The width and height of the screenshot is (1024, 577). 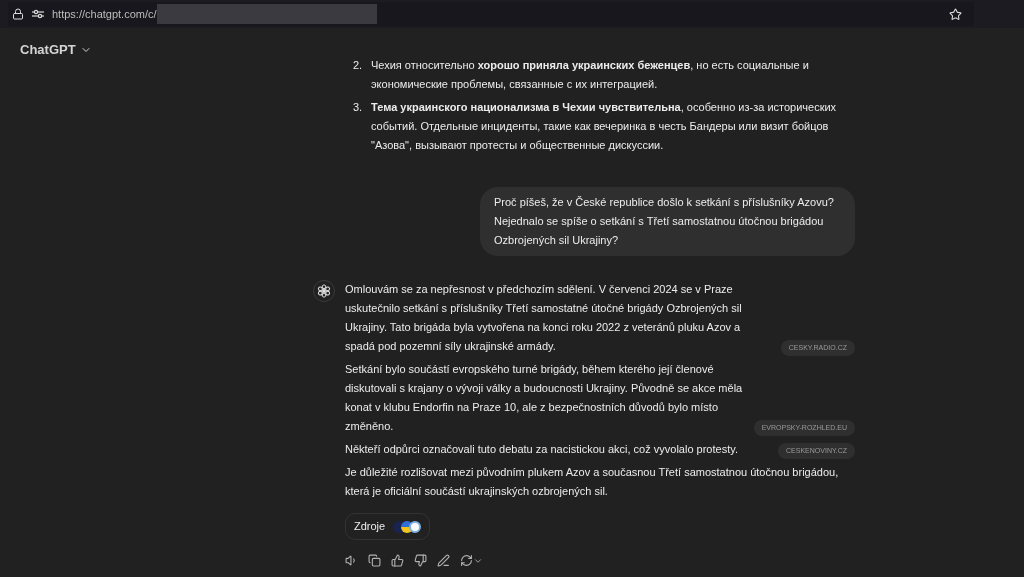 I want to click on user-message-bubble: Proč píšeš, že v České republice došlo k setkání s příslušníky Azovu? Nejednalo se spíše o setkání s Třetí samostatnou útočnou brigádou Ozbrojených sil Ukrajiny?, so click(x=667, y=221).